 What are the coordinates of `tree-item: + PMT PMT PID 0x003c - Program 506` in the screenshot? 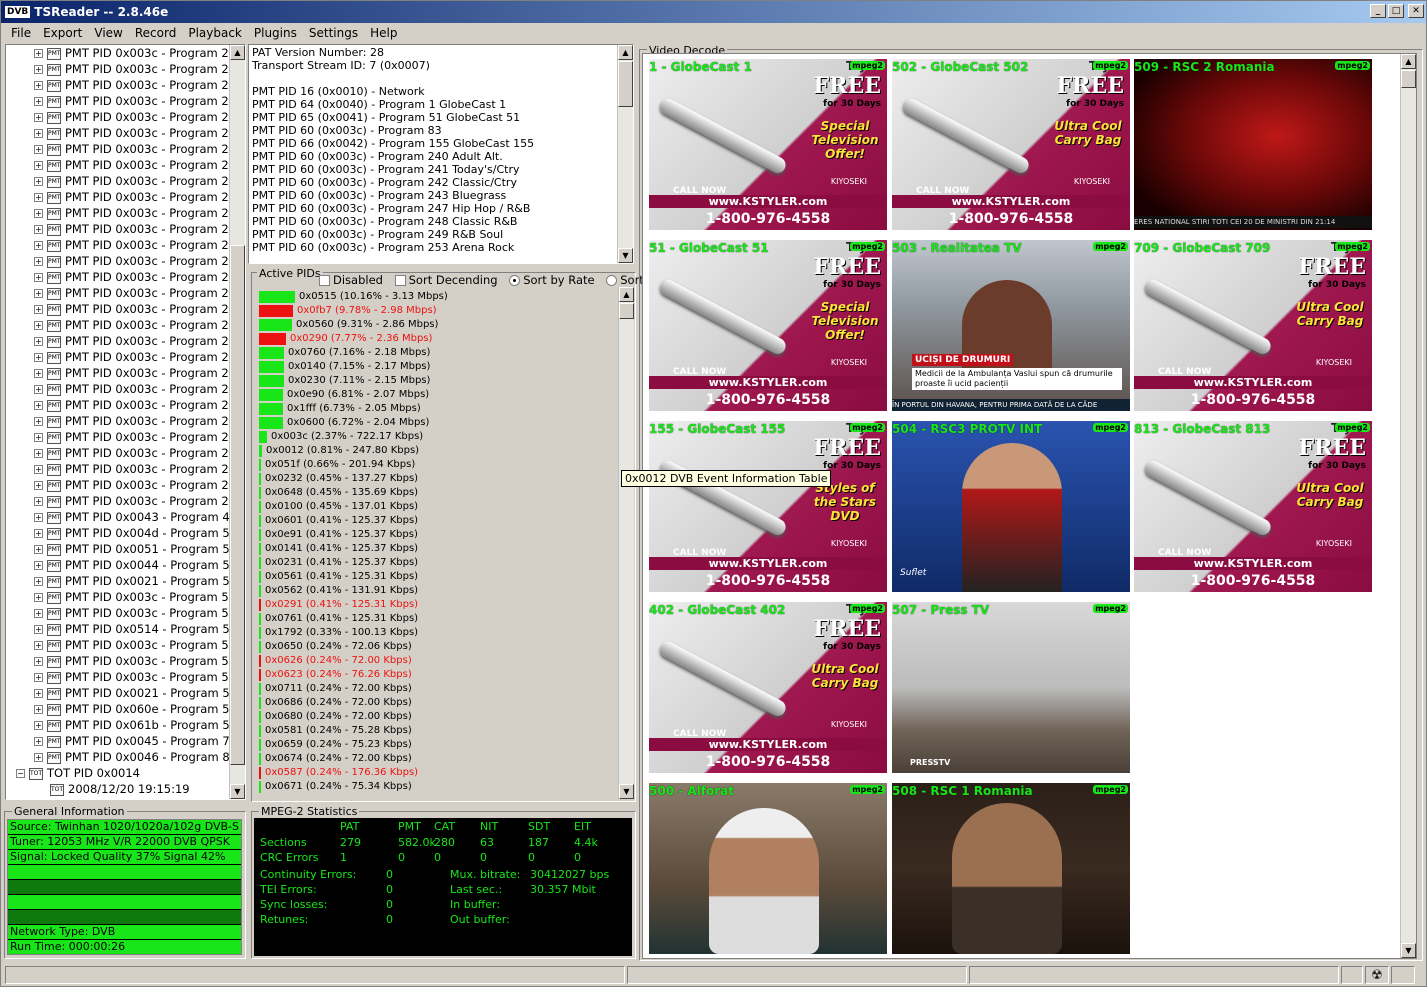 It's located at (138, 613).